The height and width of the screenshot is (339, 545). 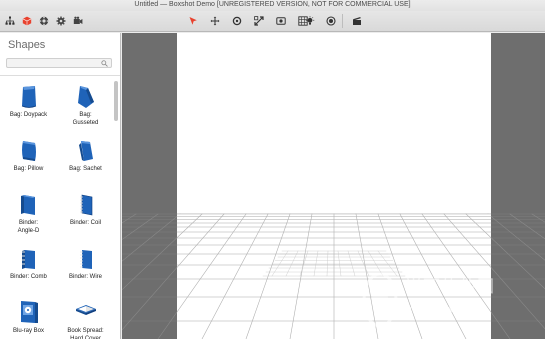 I want to click on shape-label: Blu-ray Box, so click(x=28, y=331).